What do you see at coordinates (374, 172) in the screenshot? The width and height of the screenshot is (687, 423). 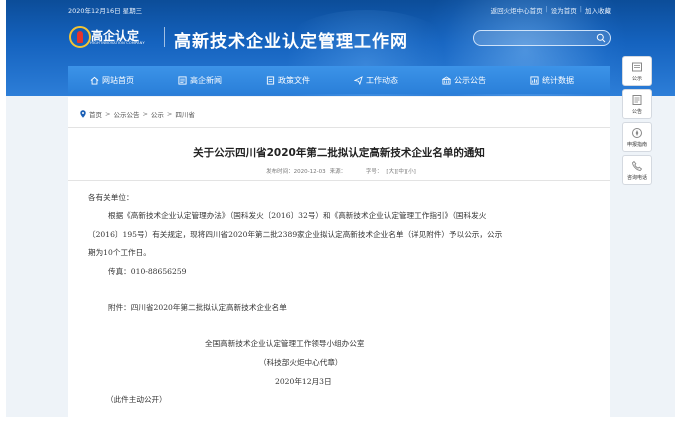 I see `font-size-label: 字号：` at bounding box center [374, 172].